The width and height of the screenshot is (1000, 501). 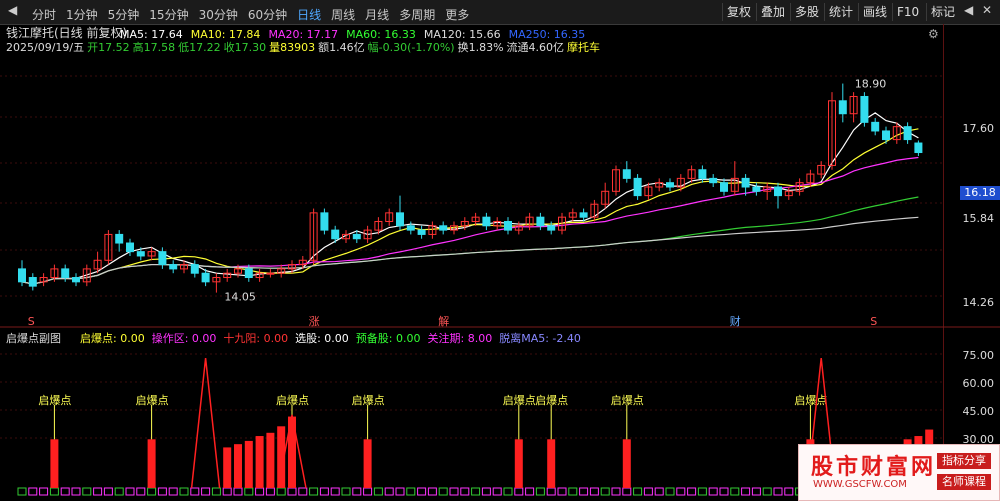 I want to click on watermark: 股市财富网 WWW.GSCFW.COM 指标分享 名师课程, so click(x=899, y=472).